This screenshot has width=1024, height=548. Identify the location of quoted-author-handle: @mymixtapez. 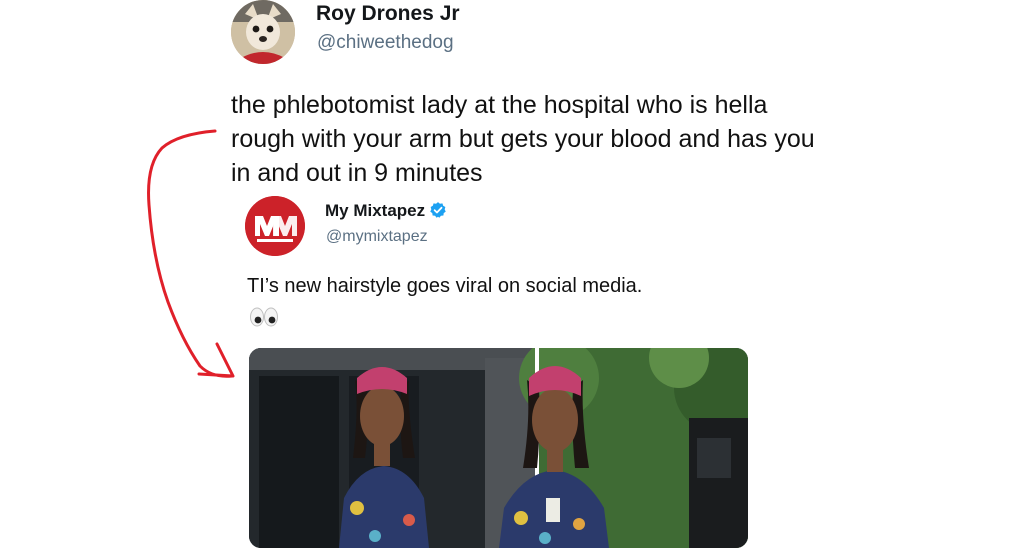
(377, 237).